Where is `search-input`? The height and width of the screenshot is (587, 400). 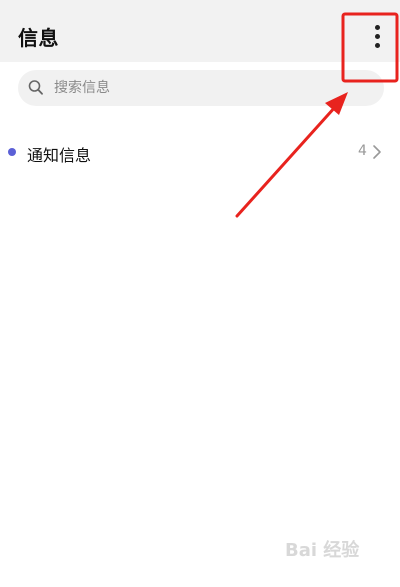
search-input is located at coordinates (204, 88).